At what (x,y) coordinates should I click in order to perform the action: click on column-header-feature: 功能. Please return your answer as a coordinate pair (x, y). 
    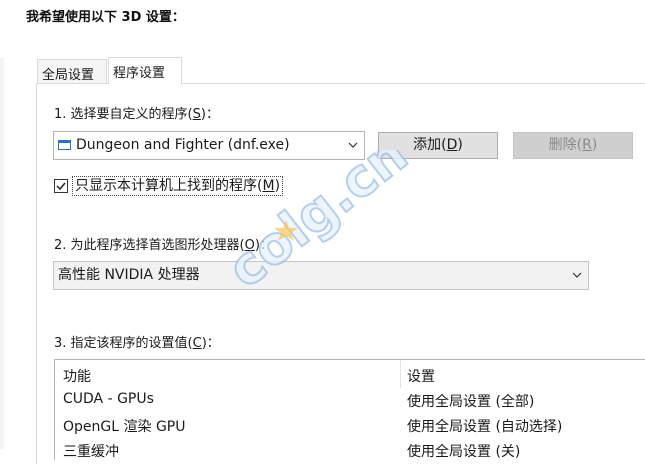
    Looking at the image, I should click on (77, 376).